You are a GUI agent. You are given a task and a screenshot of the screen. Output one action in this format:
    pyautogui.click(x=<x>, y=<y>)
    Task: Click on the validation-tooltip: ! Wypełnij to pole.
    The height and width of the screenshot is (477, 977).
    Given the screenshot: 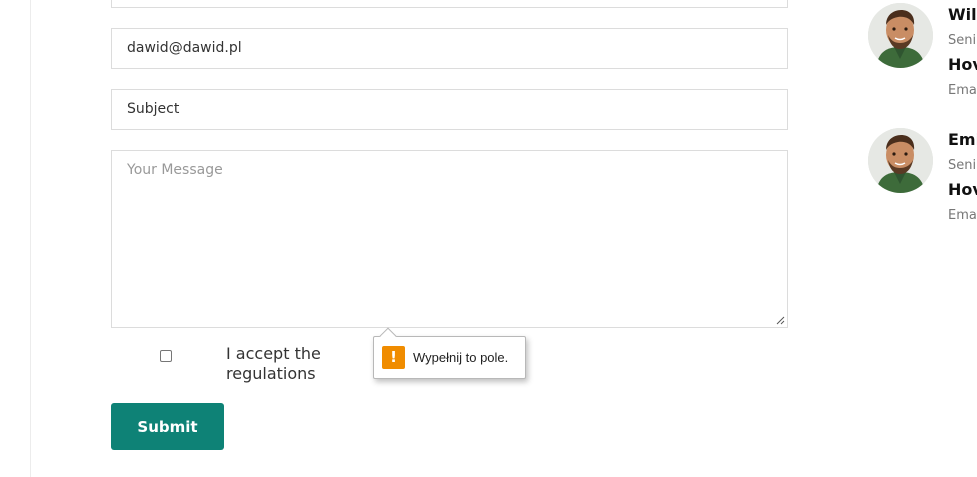 What is the action you would take?
    pyautogui.click(x=449, y=353)
    